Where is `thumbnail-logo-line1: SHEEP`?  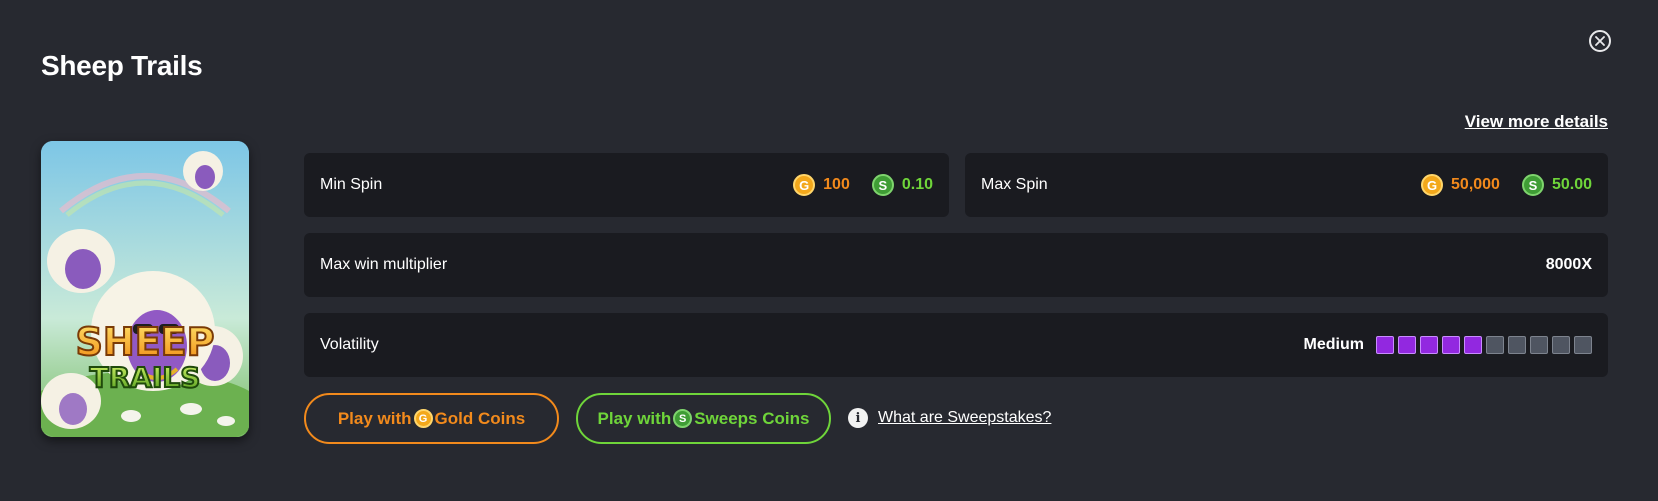 thumbnail-logo-line1: SHEEP is located at coordinates (145, 342).